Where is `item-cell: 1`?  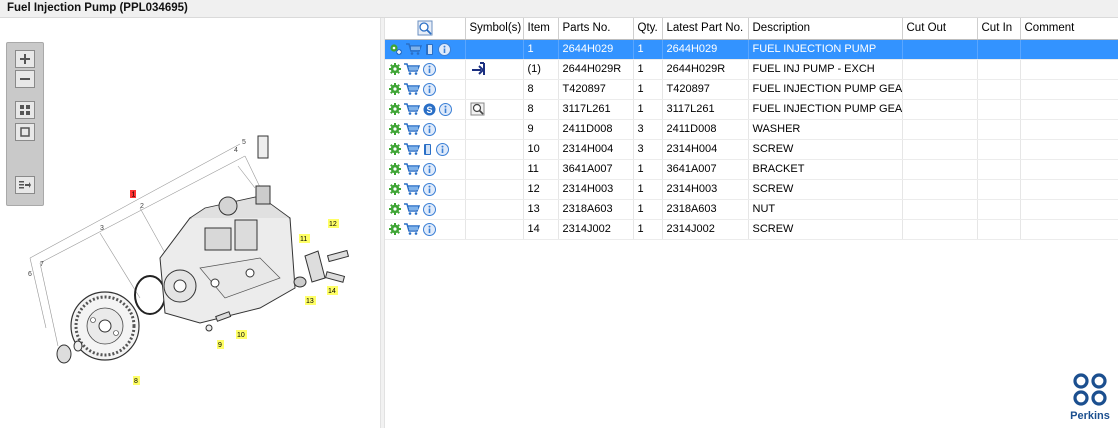 item-cell: 1 is located at coordinates (541, 49).